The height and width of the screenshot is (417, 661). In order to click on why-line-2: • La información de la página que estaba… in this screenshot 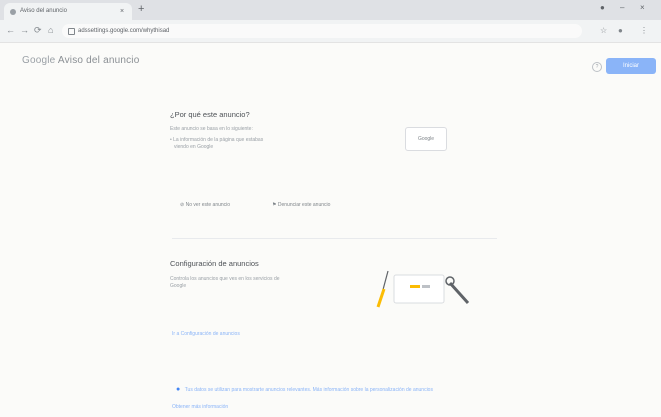, I will do `click(217, 140)`.